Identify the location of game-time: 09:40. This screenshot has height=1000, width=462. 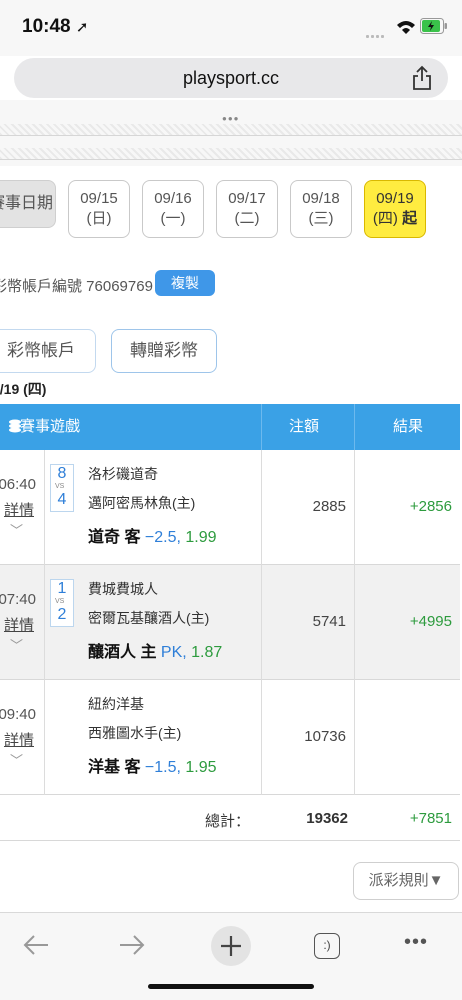
(18, 714).